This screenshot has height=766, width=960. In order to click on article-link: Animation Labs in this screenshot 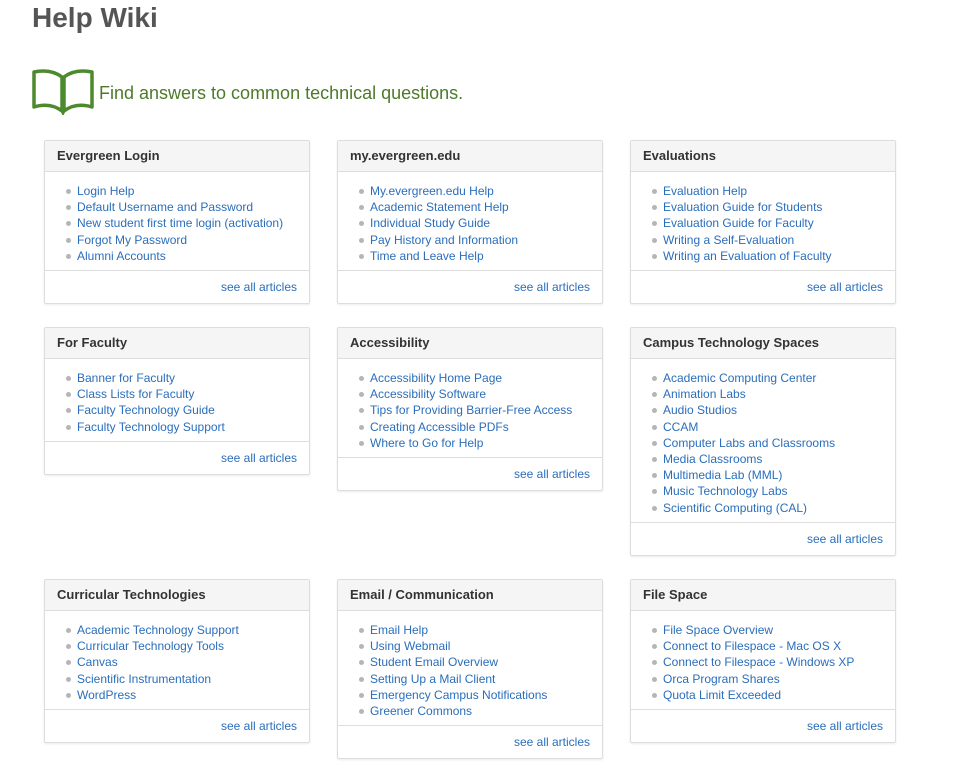, I will do `click(704, 394)`.